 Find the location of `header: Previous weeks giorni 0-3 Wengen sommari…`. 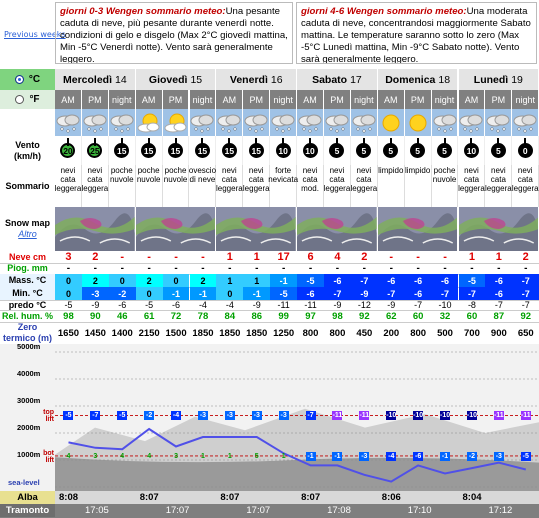

header: Previous weeks giorni 0-3 Wengen sommari… is located at coordinates (269, 34).